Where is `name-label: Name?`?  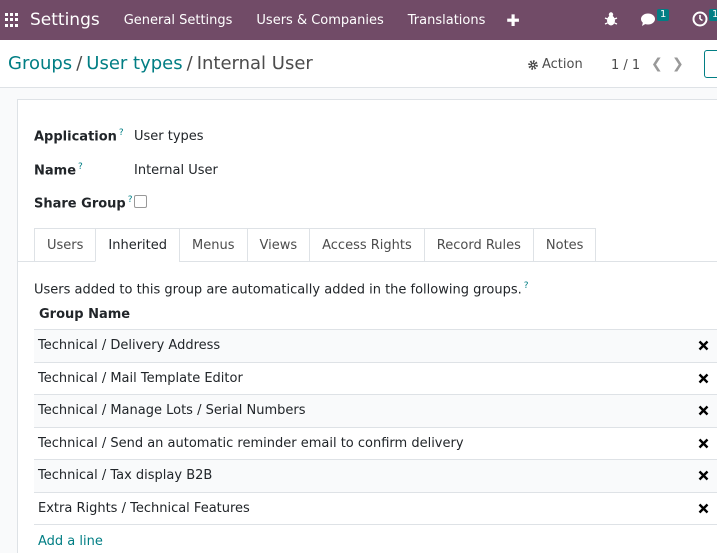 name-label: Name? is located at coordinates (58, 170).